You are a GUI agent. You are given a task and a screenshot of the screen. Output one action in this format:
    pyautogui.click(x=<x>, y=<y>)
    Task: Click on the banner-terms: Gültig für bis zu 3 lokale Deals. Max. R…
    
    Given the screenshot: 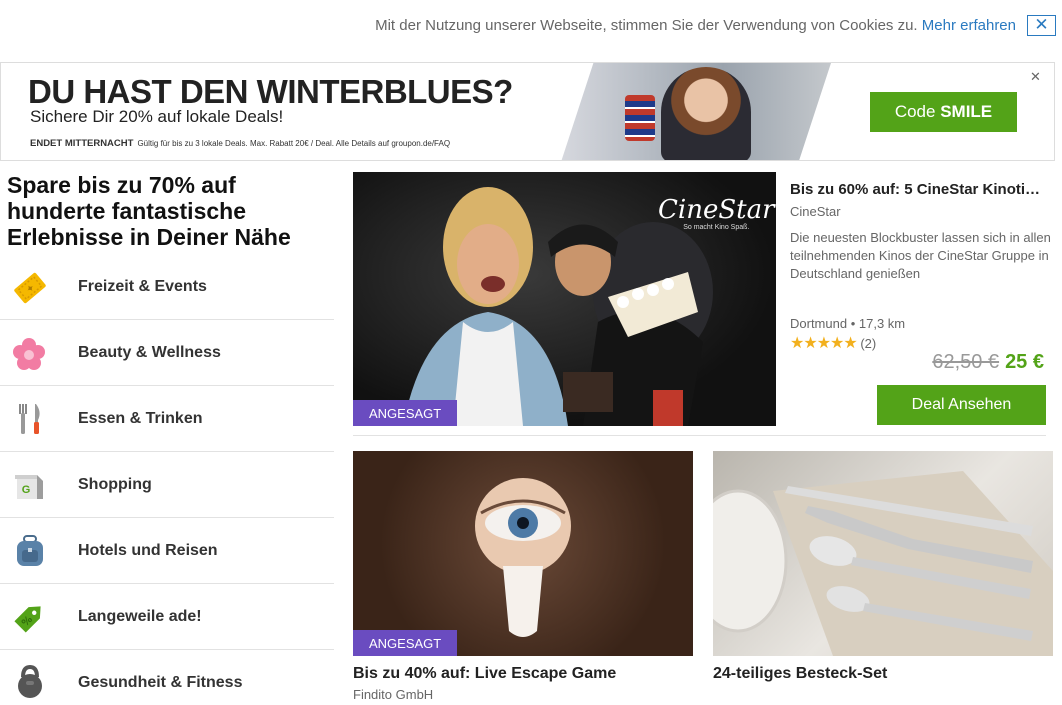 What is the action you would take?
    pyautogui.click(x=294, y=143)
    